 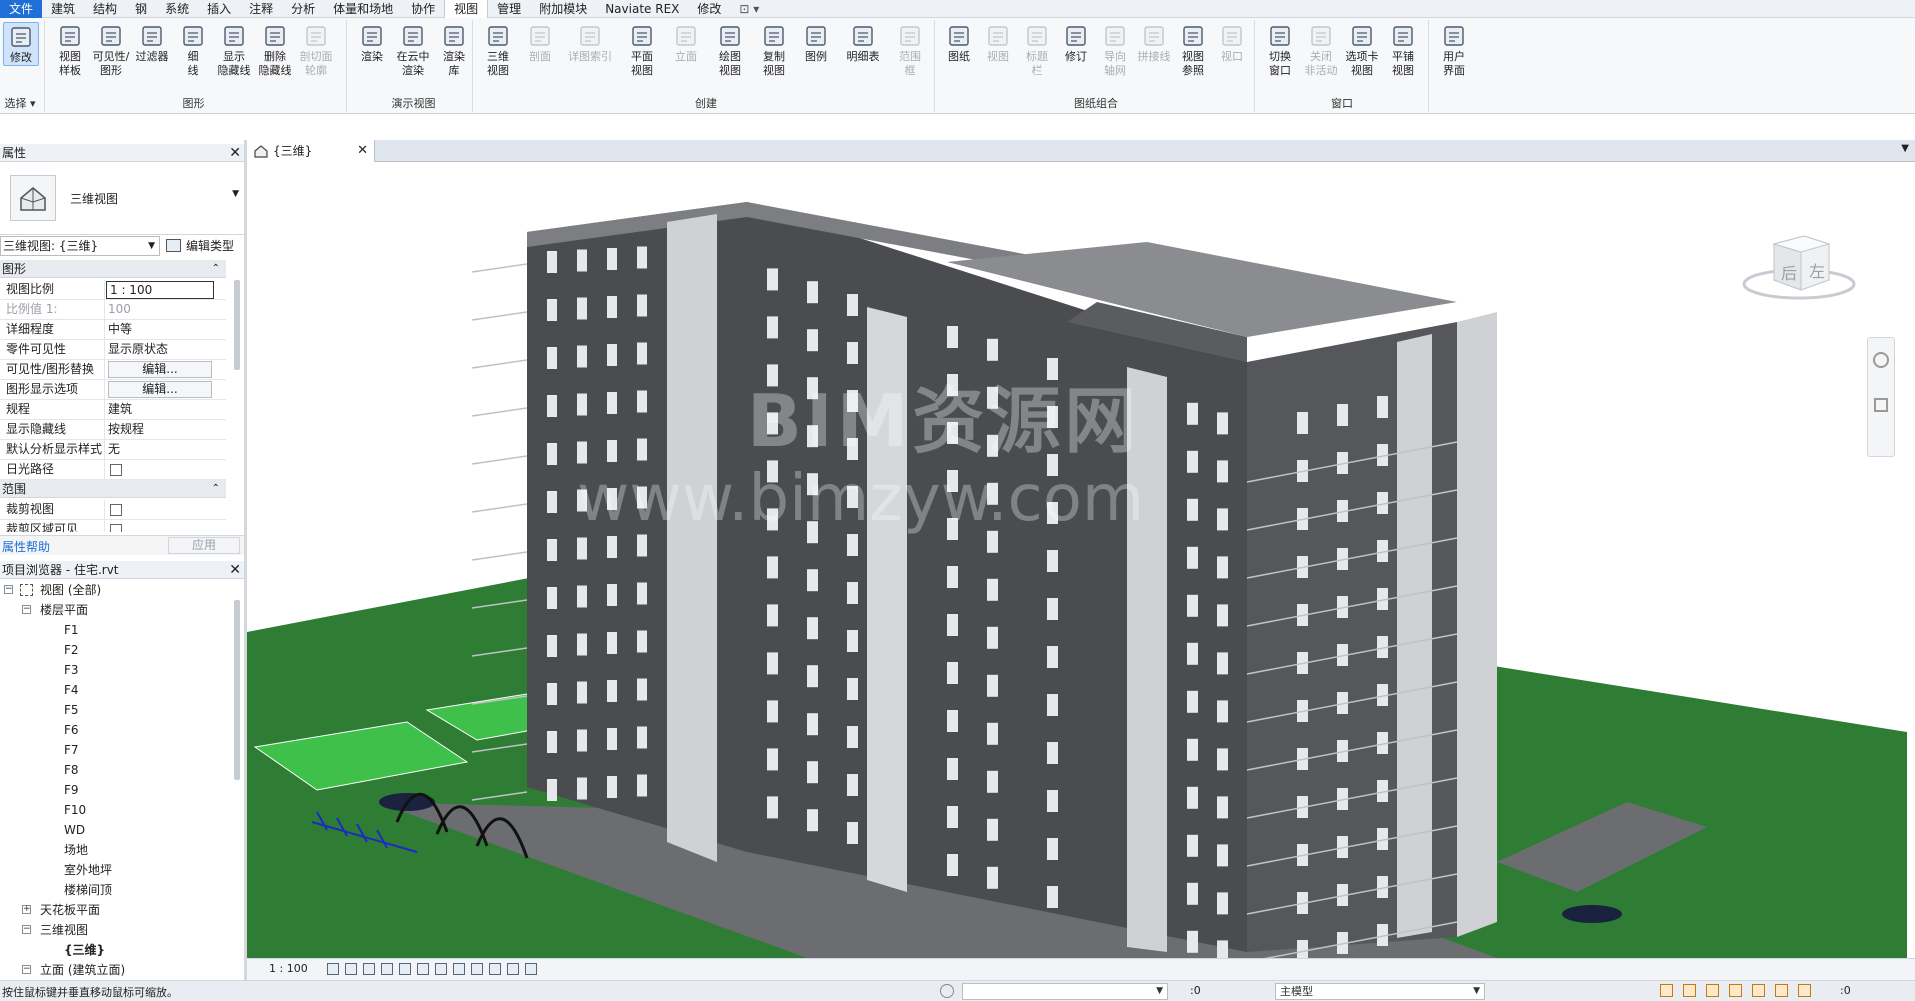 I want to click on create-button-0: 三维 视图, so click(x=498, y=50).